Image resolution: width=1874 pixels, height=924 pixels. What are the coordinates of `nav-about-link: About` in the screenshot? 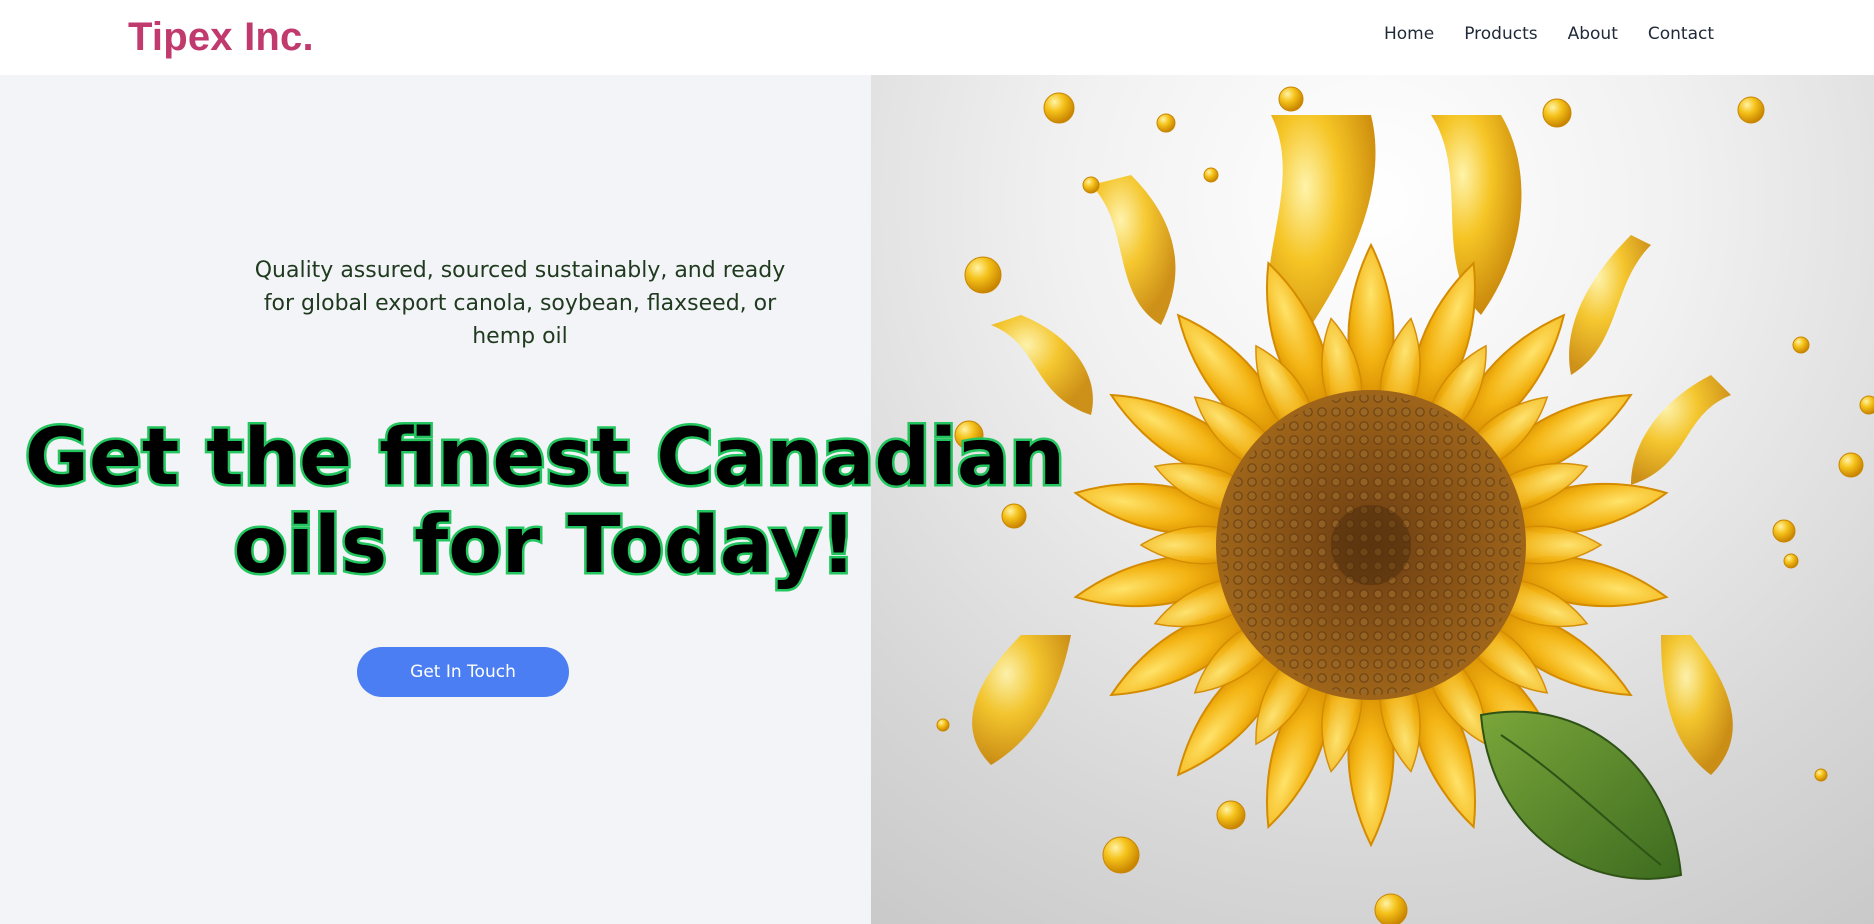 It's located at (1593, 34).